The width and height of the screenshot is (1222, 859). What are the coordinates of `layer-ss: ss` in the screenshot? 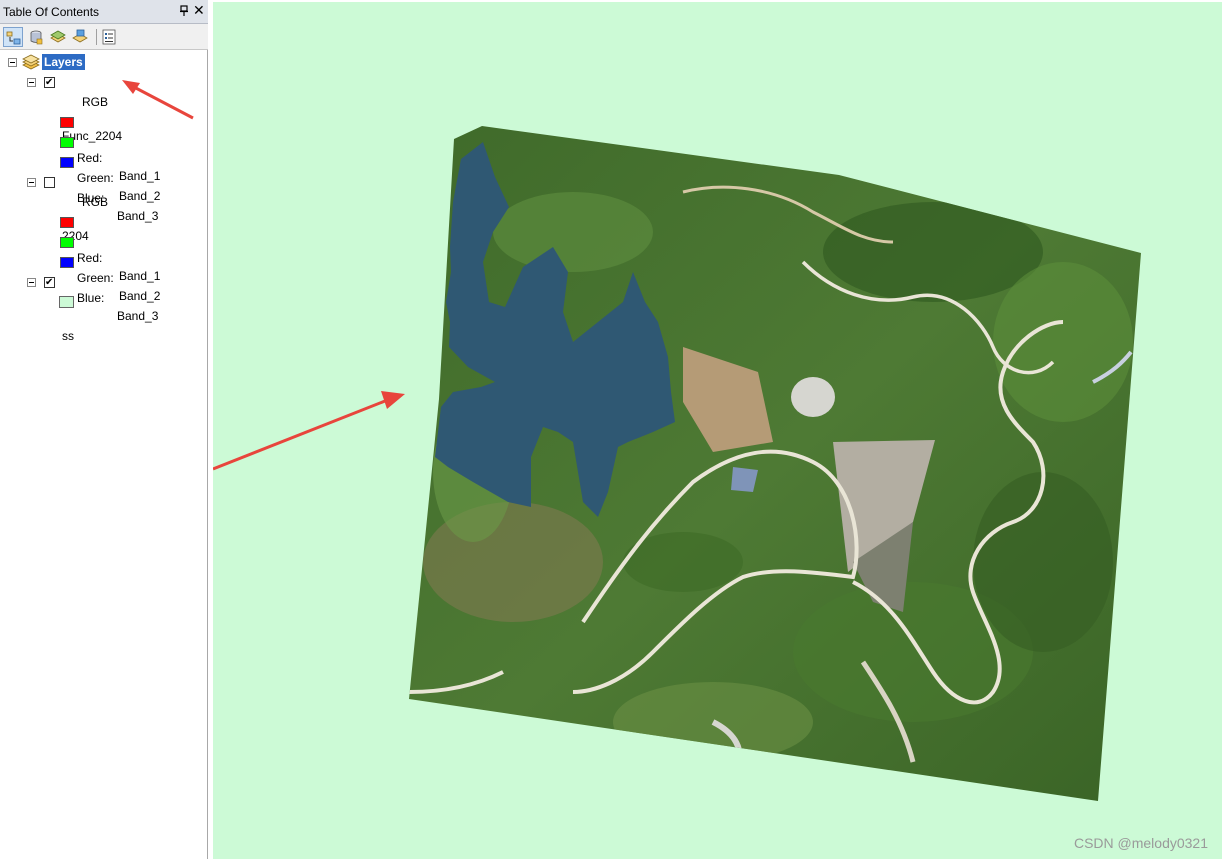 It's located at (100, 308).